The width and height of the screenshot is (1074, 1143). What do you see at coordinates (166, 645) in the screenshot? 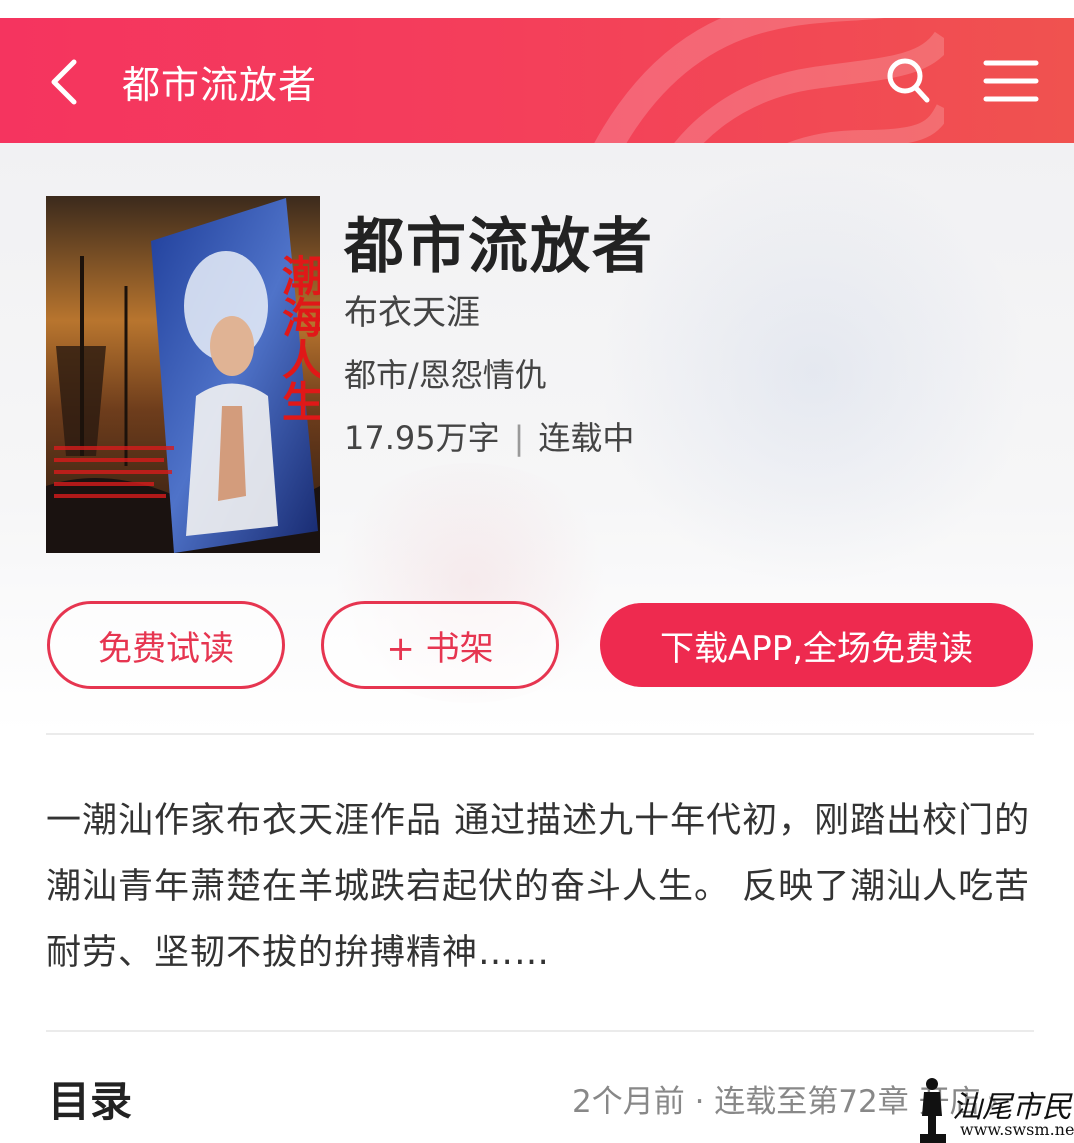
I see `free-read-button: 免费试读` at bounding box center [166, 645].